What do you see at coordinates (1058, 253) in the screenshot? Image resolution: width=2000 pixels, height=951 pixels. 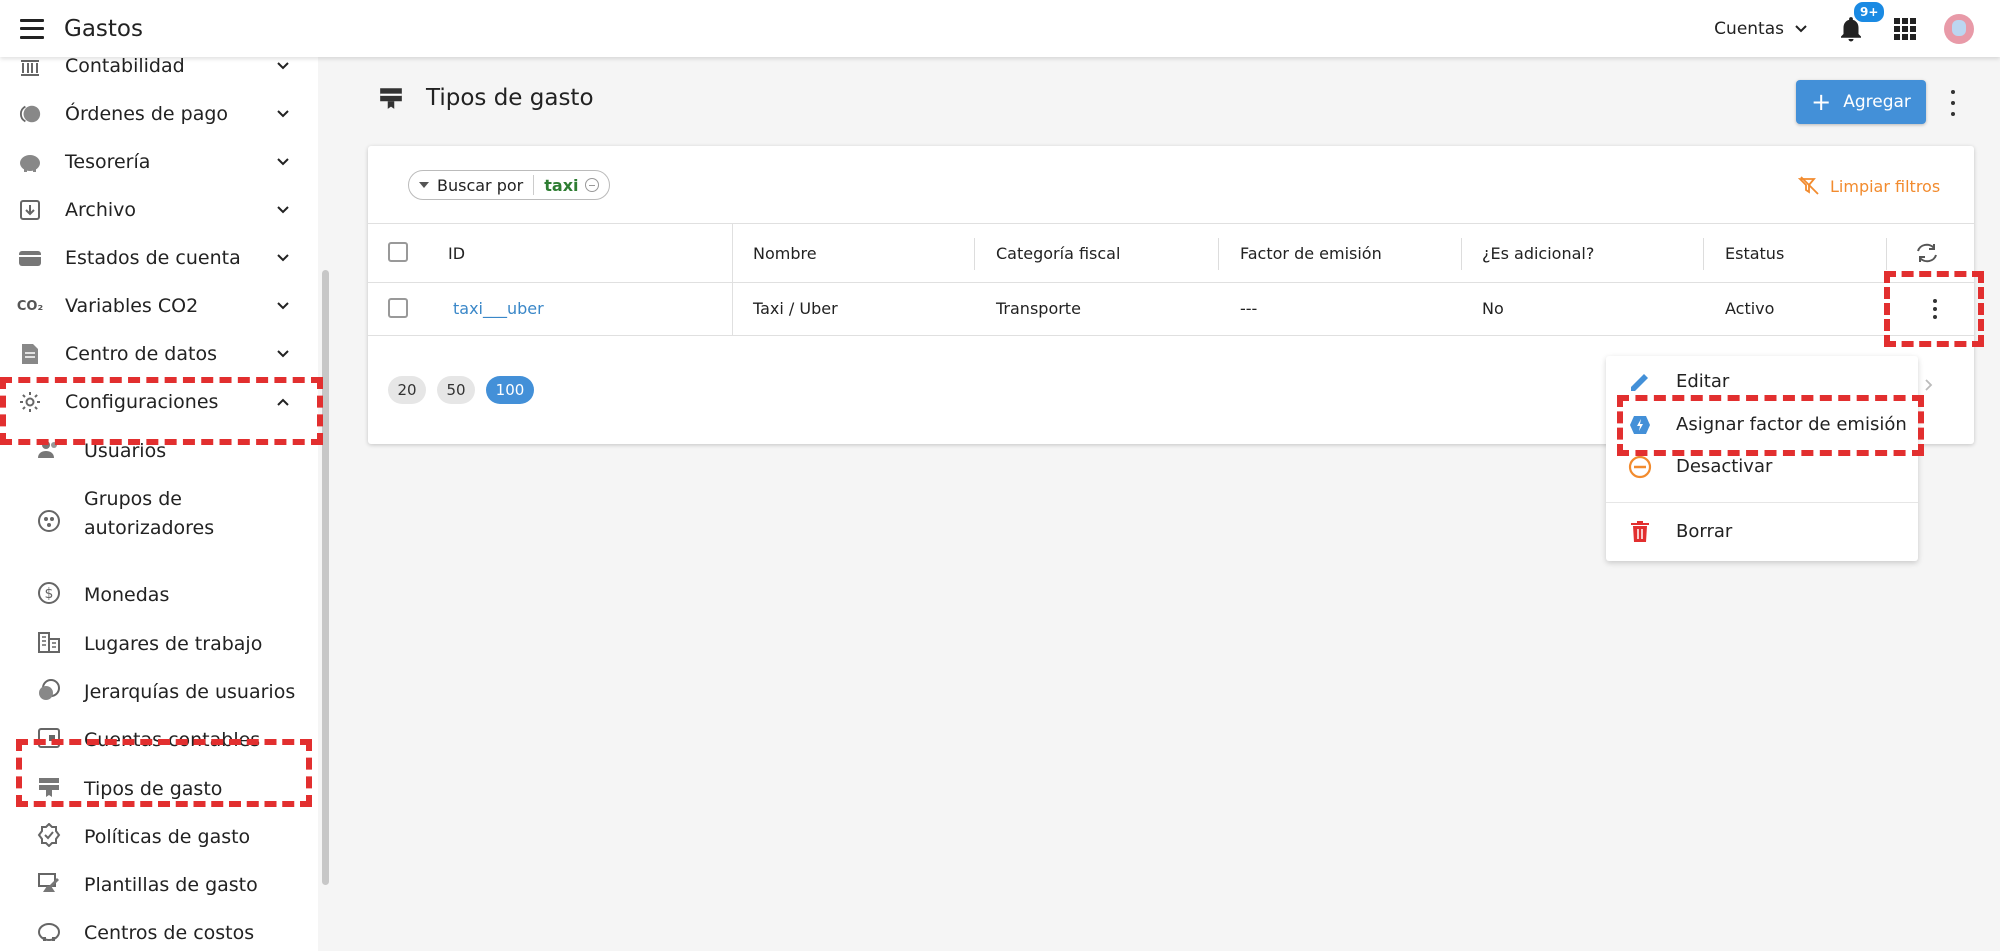 I see `column-header-categoria-fiscal: Categoría fiscal` at bounding box center [1058, 253].